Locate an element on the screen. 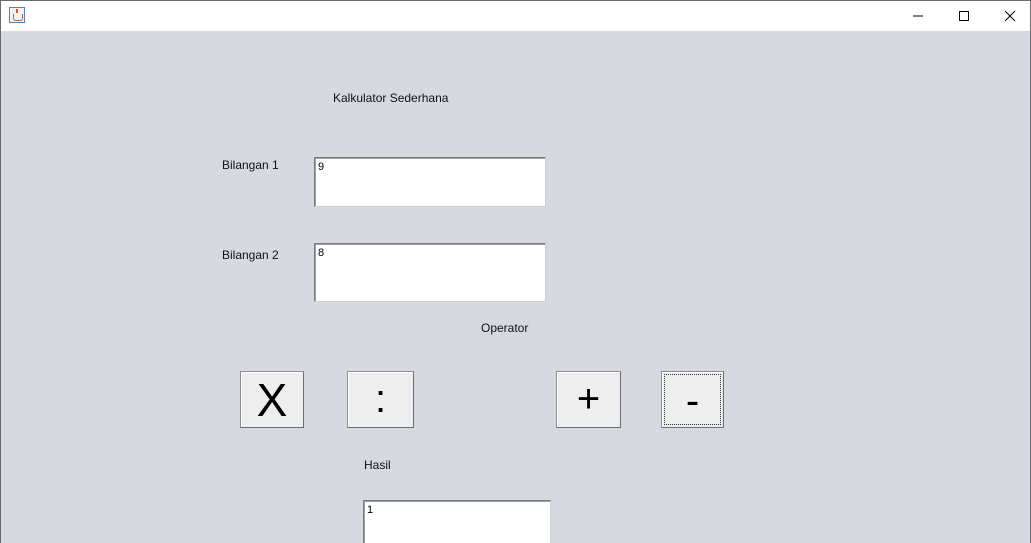 This screenshot has width=1031, height=543. divide-button: : is located at coordinates (380, 399).